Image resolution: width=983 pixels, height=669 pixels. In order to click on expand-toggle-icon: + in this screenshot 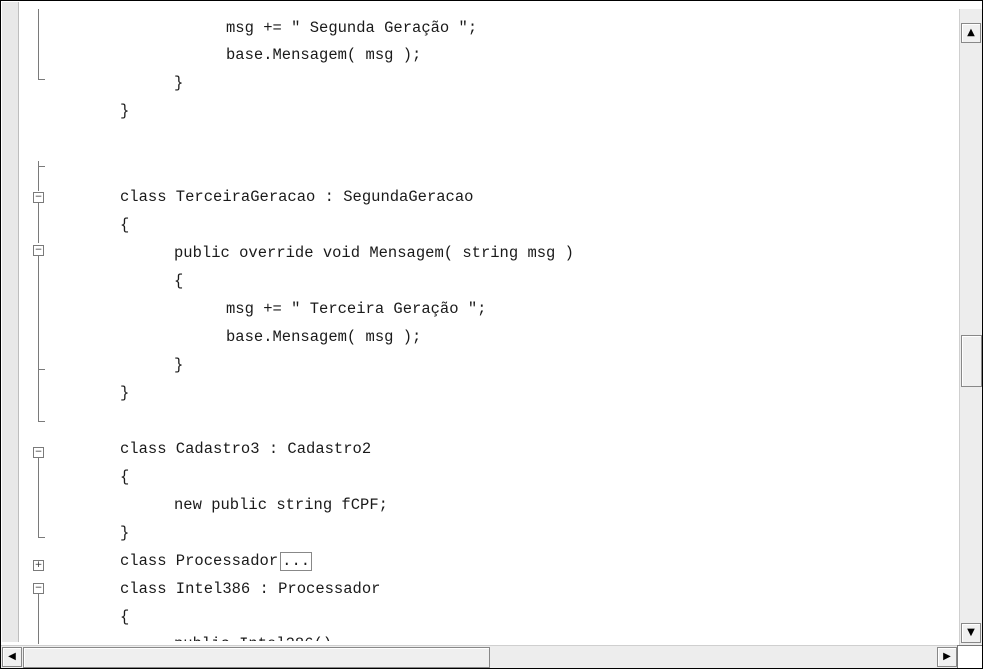, I will do `click(38, 565)`.